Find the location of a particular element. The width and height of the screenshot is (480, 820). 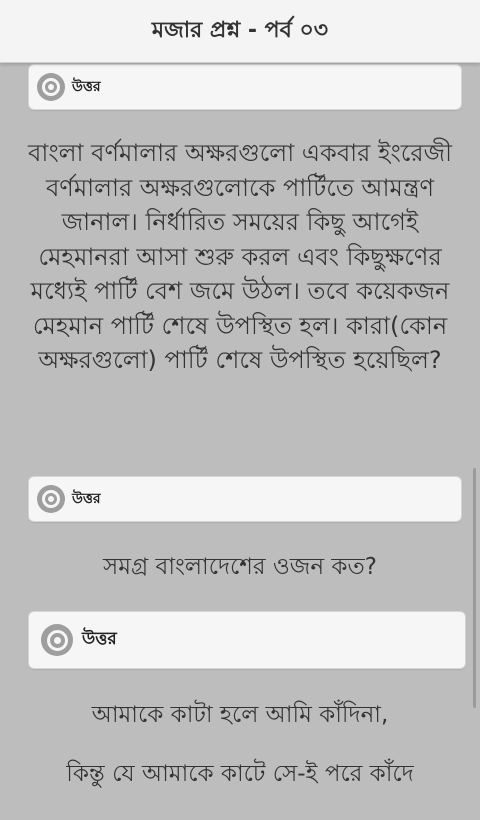

app-header: মজার প্রশ্ন - পর্ব ০৩ is located at coordinates (240, 31).